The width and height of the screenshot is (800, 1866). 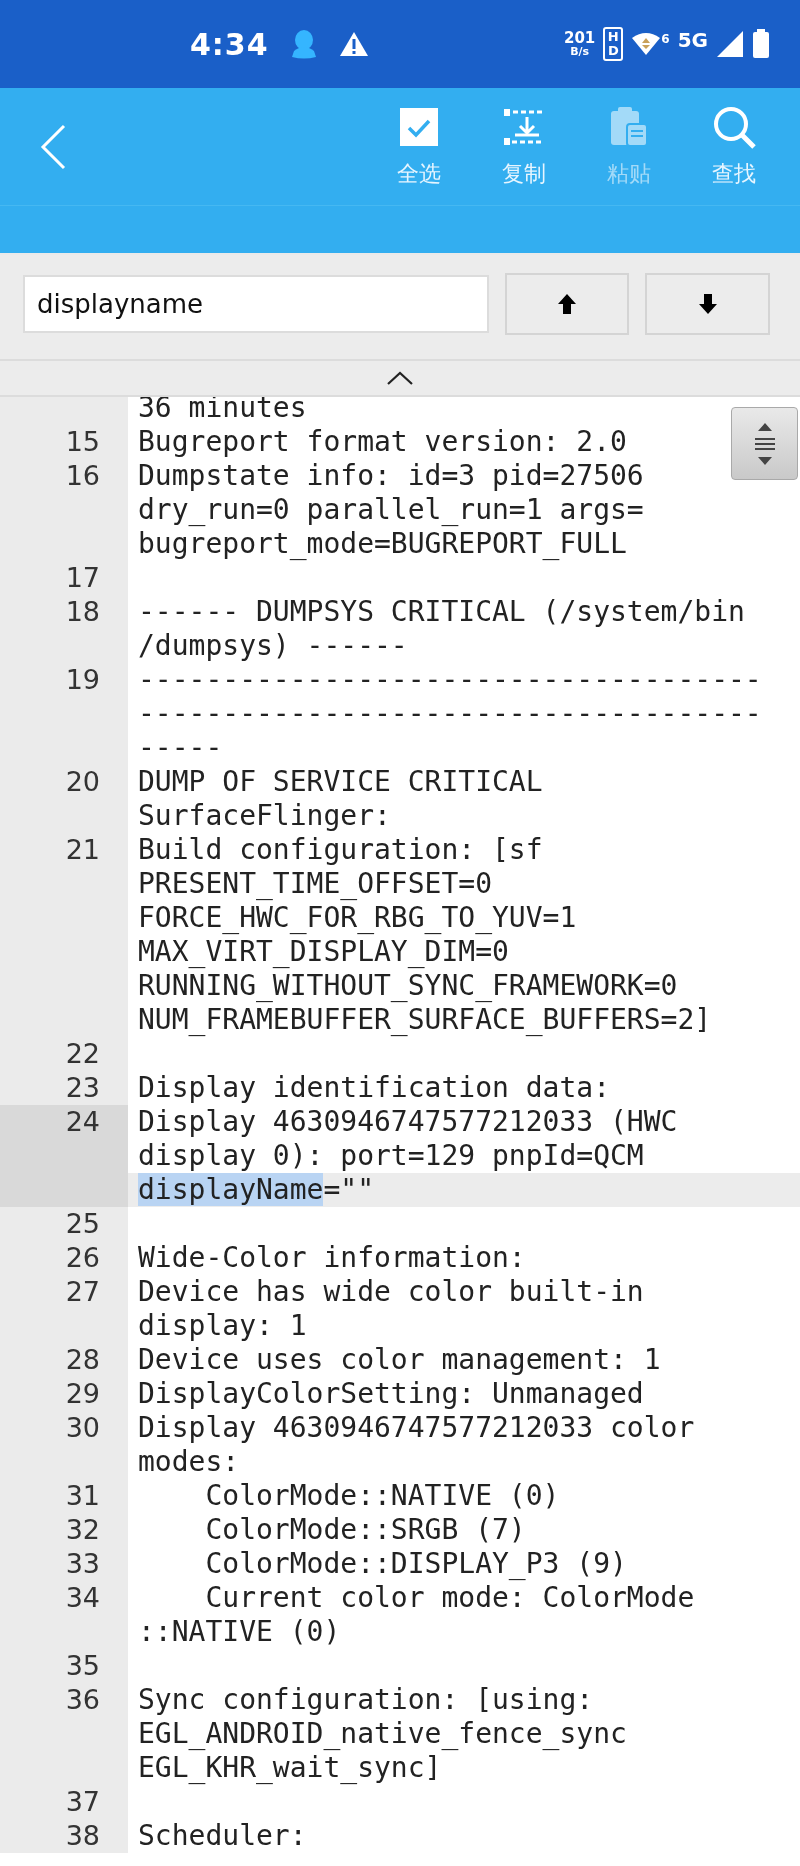 I want to click on code-line: ColorMode::NATIVE (0), so click(x=382, y=1496).